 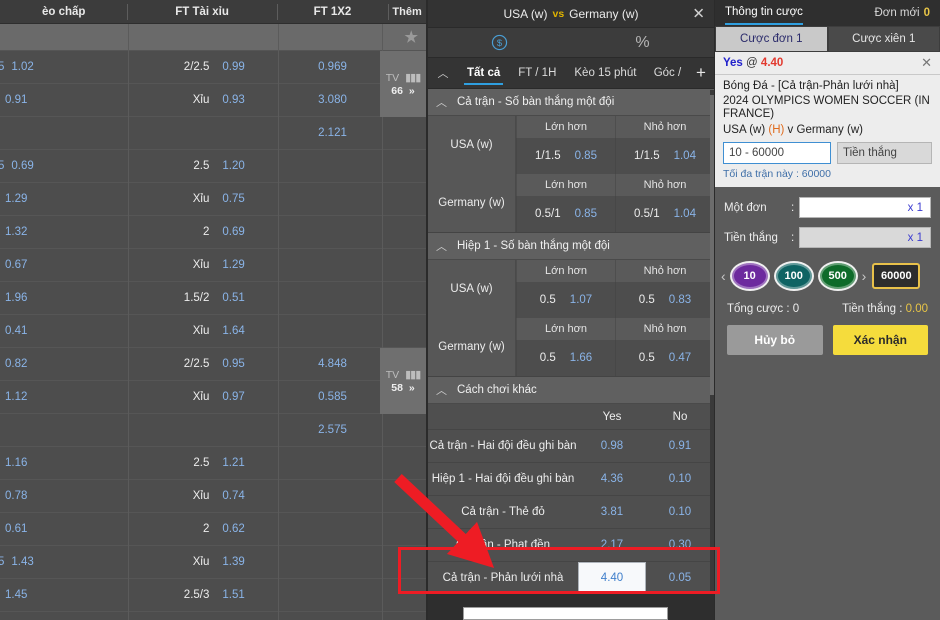 I want to click on odds-mode-switcher: $ %, so click(x=571, y=43).